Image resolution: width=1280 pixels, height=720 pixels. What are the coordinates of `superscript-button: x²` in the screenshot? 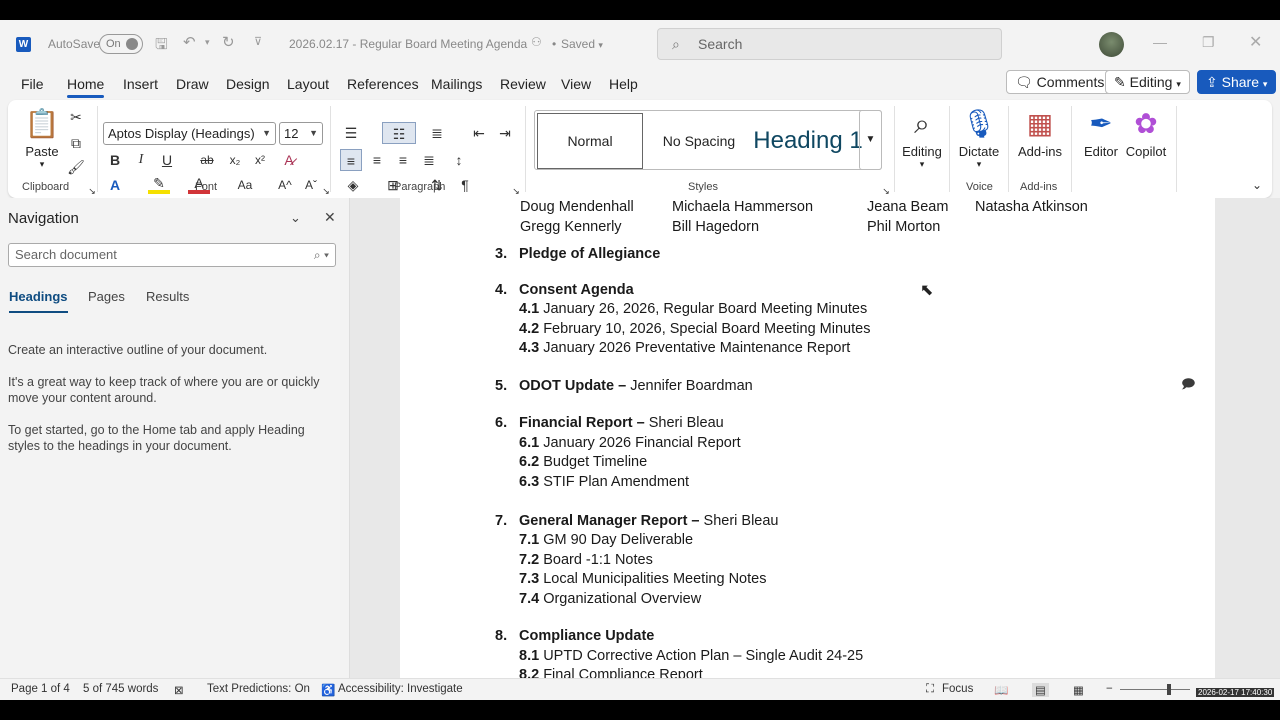 It's located at (260, 160).